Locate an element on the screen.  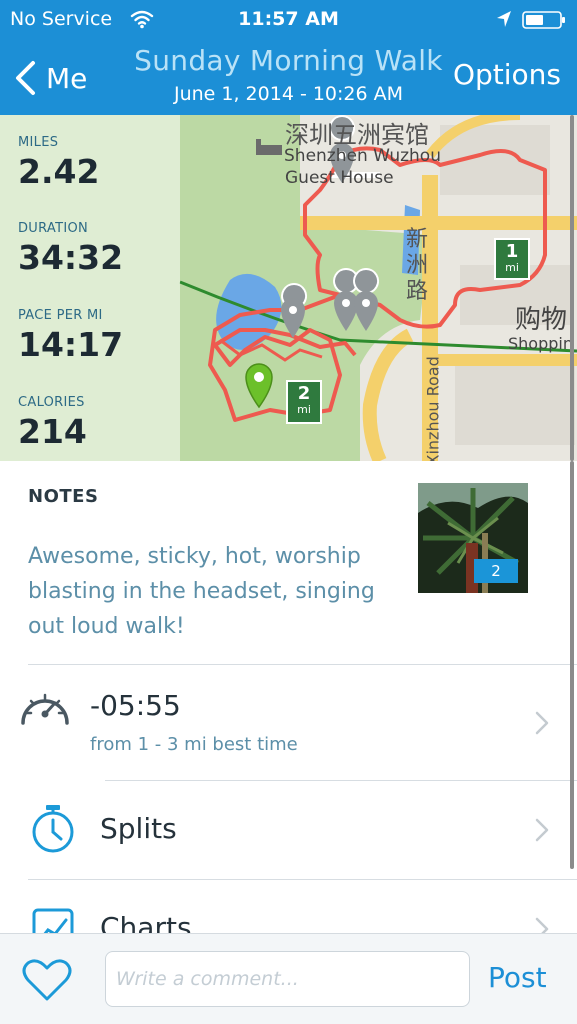
location-arrow-icon is located at coordinates (504, 19).